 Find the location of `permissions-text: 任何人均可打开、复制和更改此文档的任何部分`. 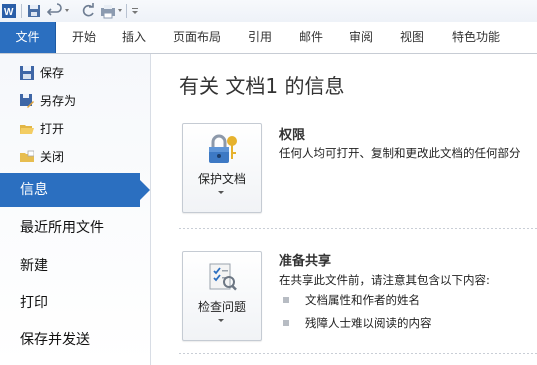

permissions-text: 任何人均可打开、复制和更改此文档的任何部分 is located at coordinates (400, 153).